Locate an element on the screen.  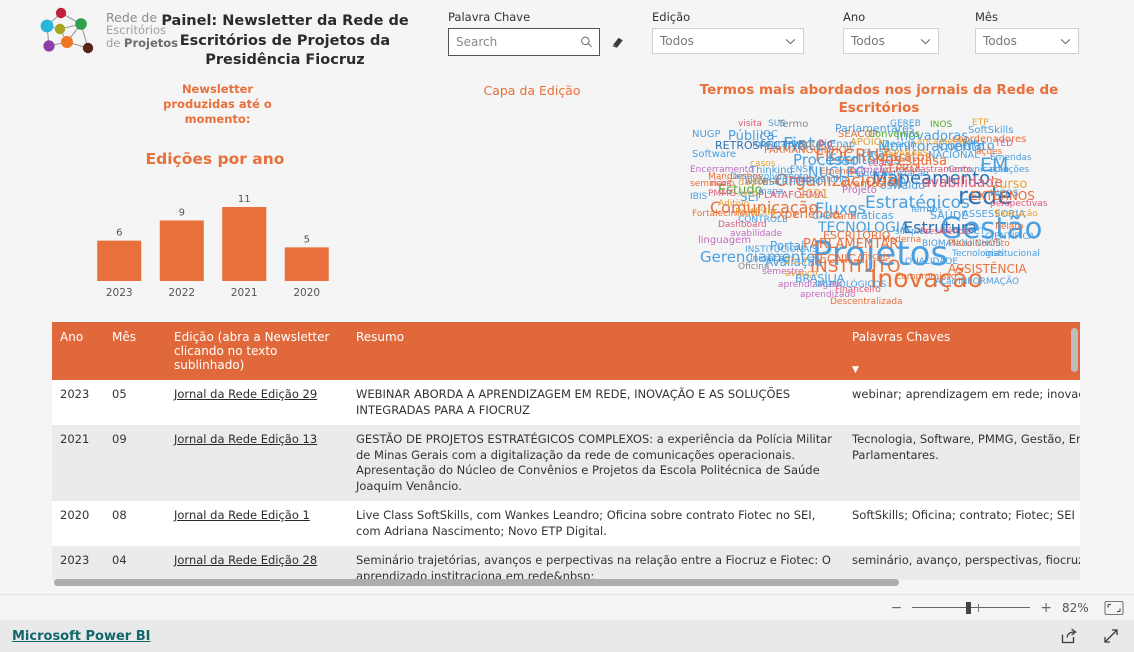
edicao-link: Jornal da Rede Edição 13 is located at coordinates (245, 439).